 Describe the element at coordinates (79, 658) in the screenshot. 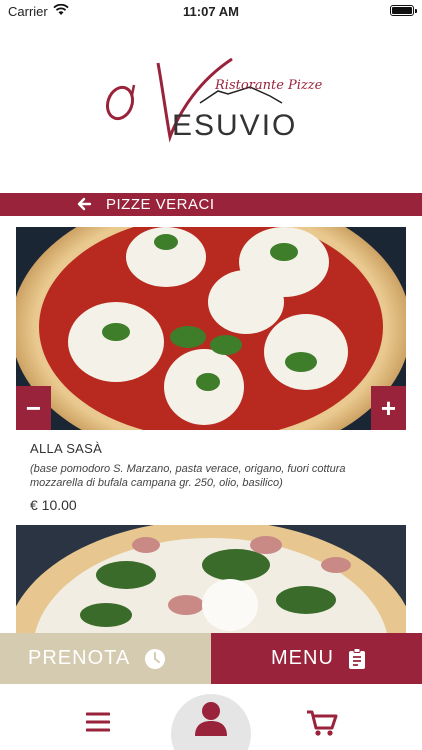

I see `prenota-label: PRENOTA` at that location.